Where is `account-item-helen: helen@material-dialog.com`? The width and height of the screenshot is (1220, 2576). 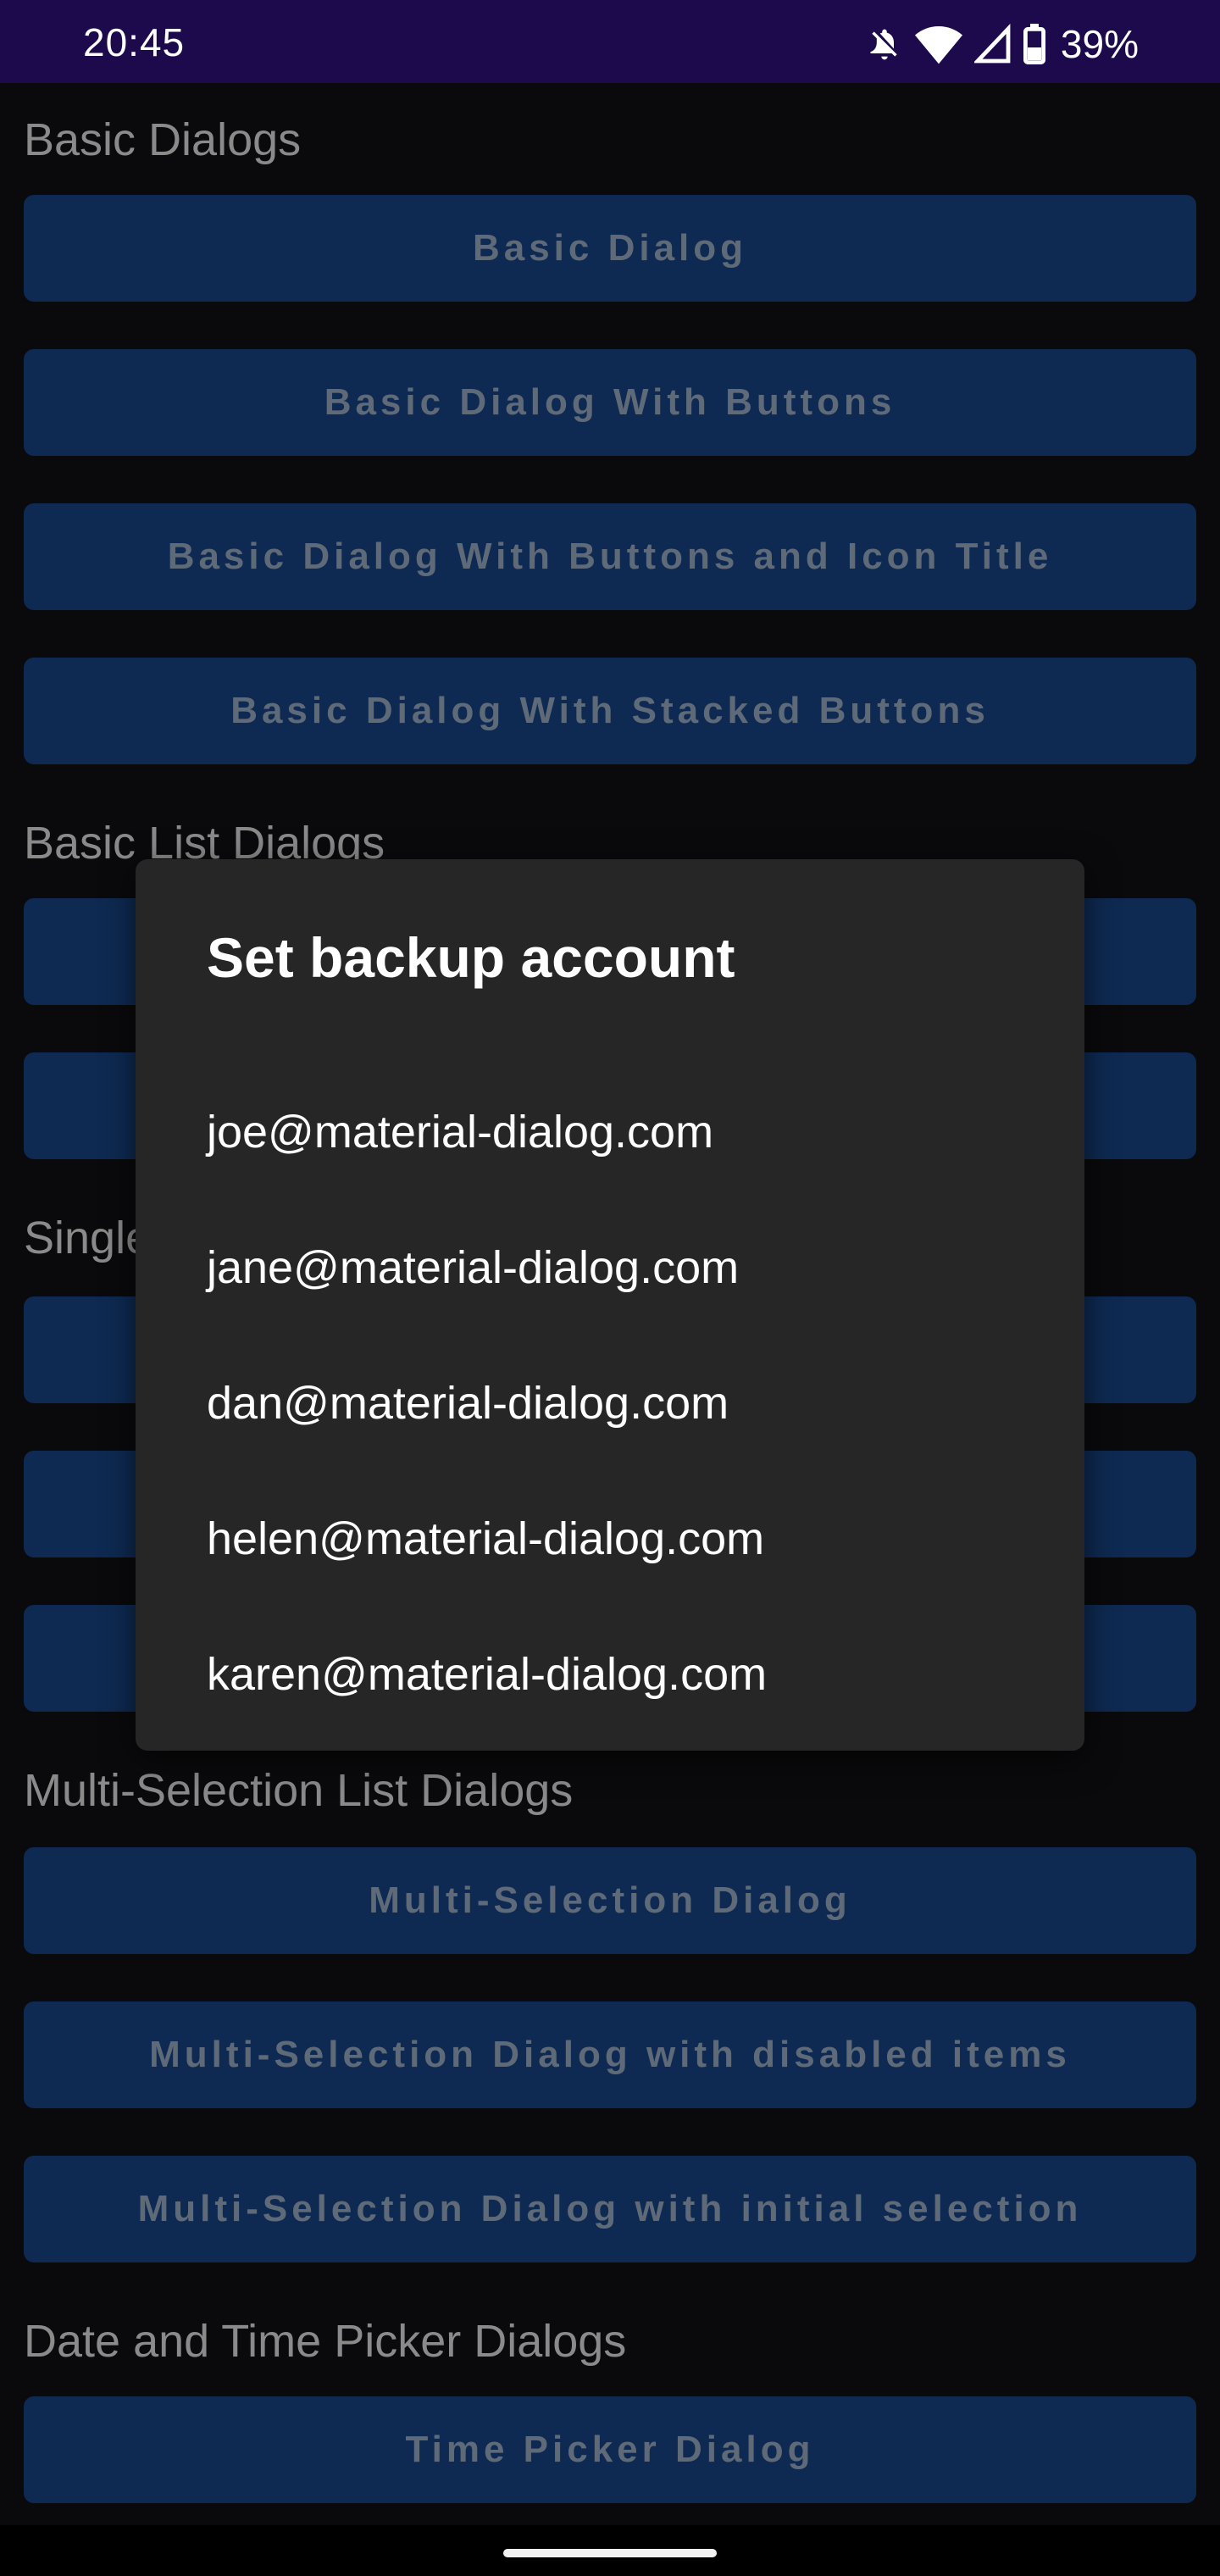 account-item-helen: helen@material-dialog.com is located at coordinates (610, 1539).